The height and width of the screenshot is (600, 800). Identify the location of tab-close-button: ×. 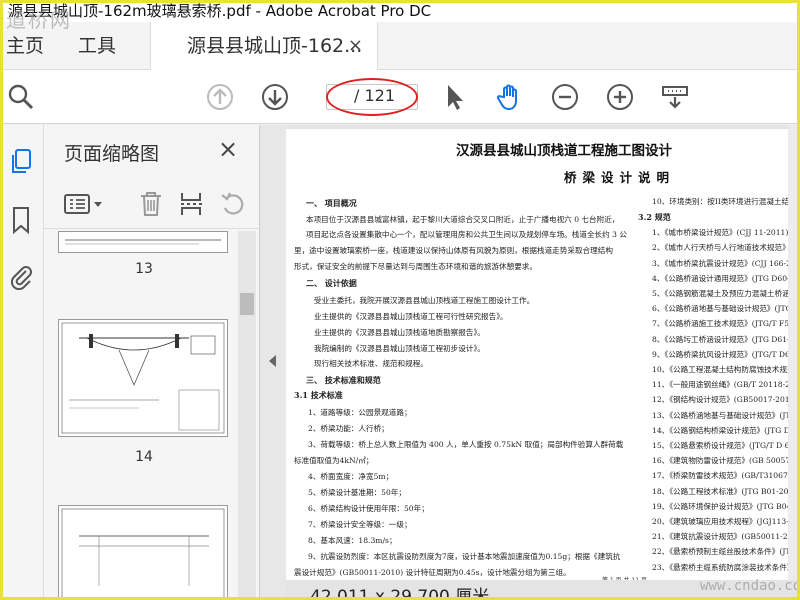
(355, 46).